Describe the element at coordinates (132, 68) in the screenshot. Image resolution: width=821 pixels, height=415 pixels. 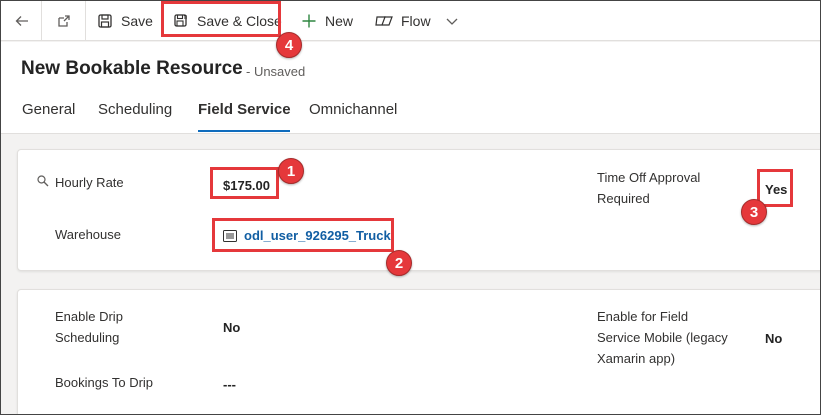
I see `page-title: New Bookable Resource` at that location.